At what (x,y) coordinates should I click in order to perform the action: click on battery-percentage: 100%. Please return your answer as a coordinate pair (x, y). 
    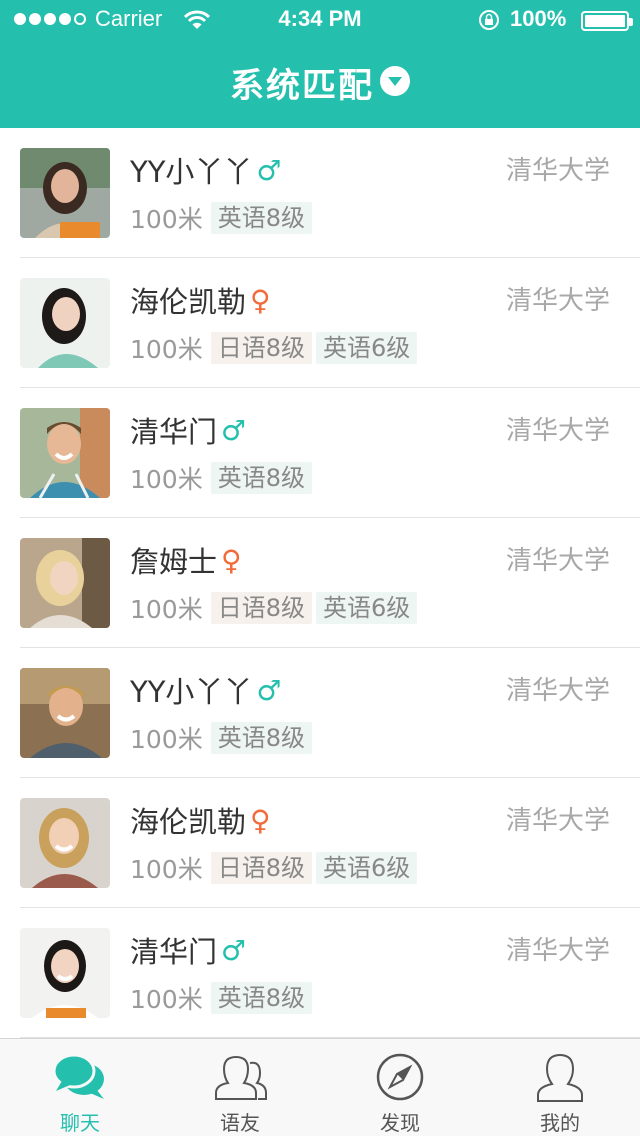
    Looking at the image, I should click on (538, 18).